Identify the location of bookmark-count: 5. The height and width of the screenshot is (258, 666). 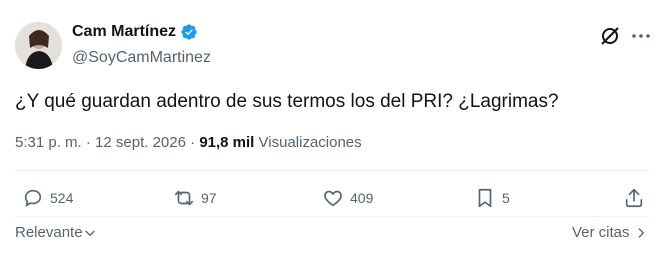
(506, 198).